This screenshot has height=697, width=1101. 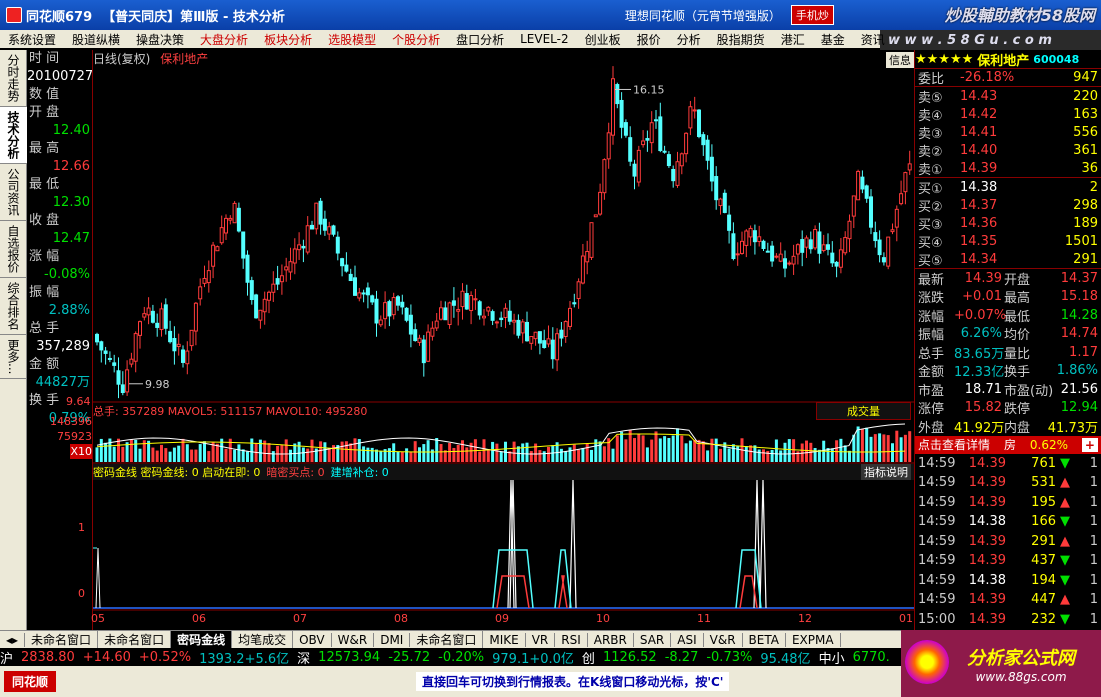 What do you see at coordinates (833, 39) in the screenshot?
I see `menu-item: 基金` at bounding box center [833, 39].